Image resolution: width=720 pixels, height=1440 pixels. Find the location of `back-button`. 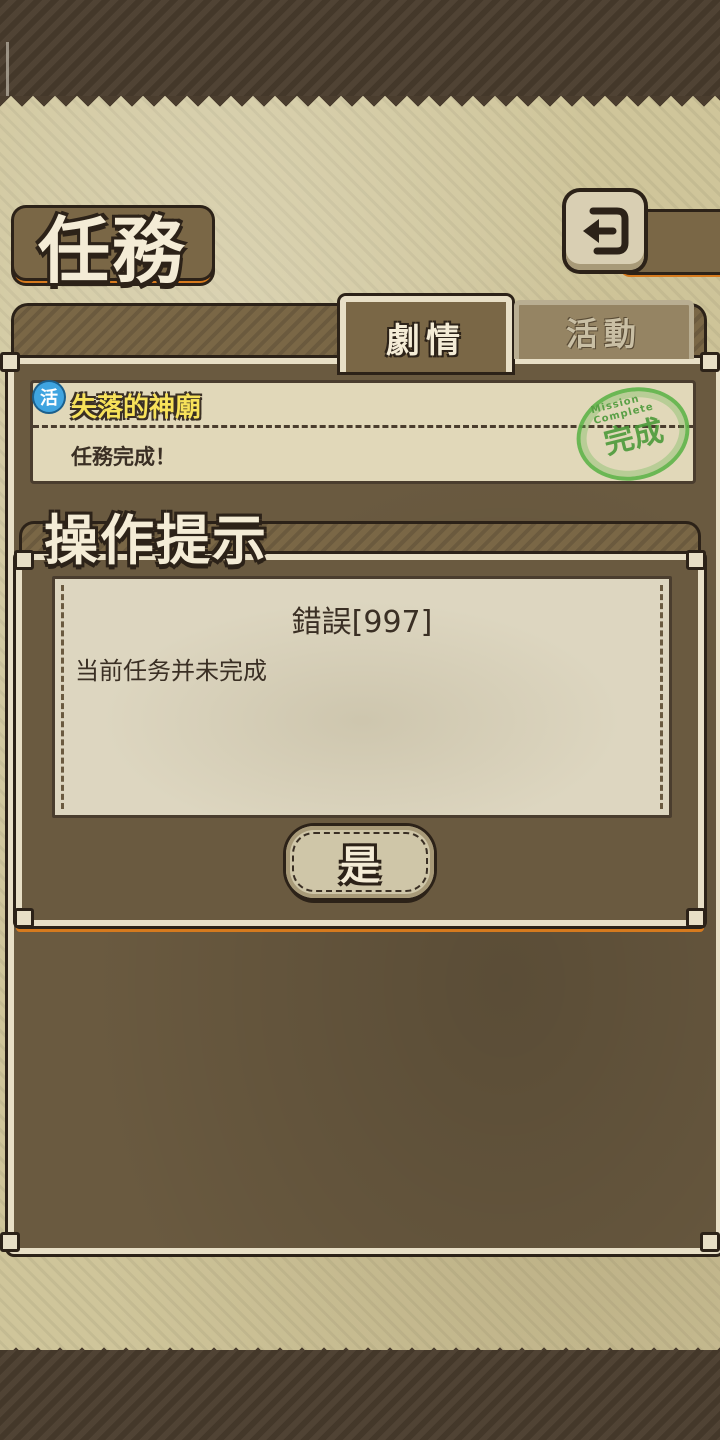

back-button is located at coordinates (605, 231).